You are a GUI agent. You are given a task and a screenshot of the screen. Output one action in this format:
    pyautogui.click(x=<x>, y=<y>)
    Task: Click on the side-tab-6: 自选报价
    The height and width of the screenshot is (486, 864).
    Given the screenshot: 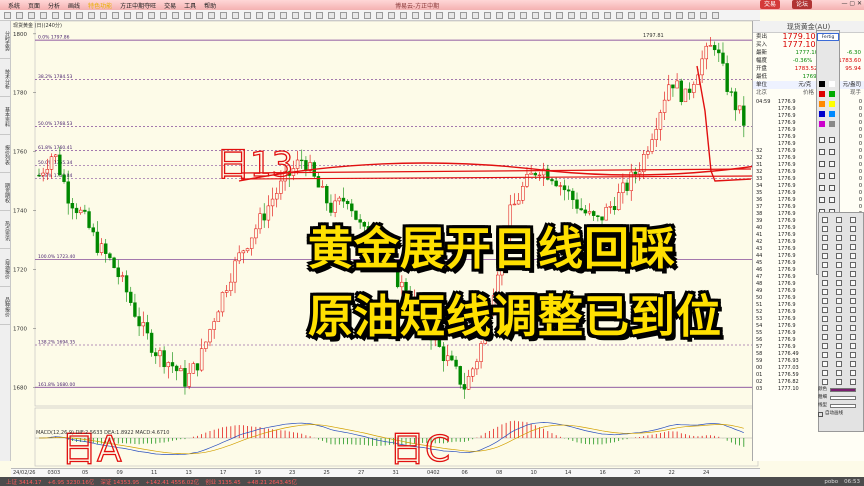 What is the action you would take?
    pyautogui.click(x=5, y=268)
    